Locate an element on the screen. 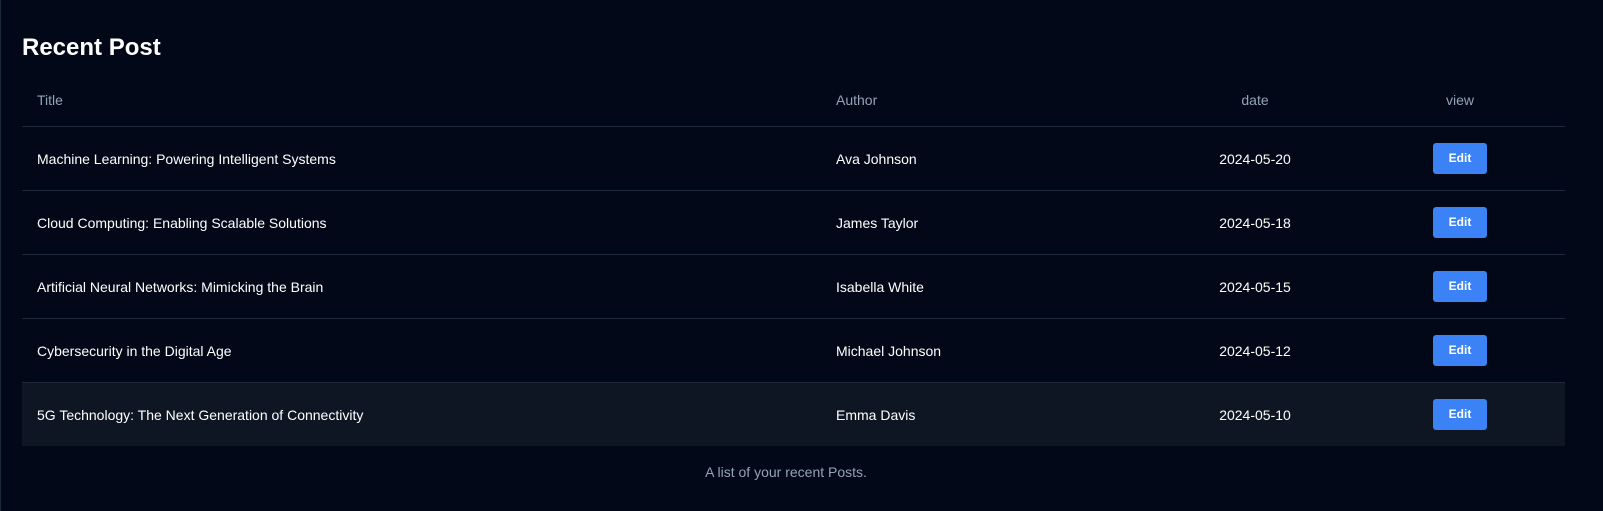 The height and width of the screenshot is (511, 1603). column-header-title: Title is located at coordinates (429, 100).